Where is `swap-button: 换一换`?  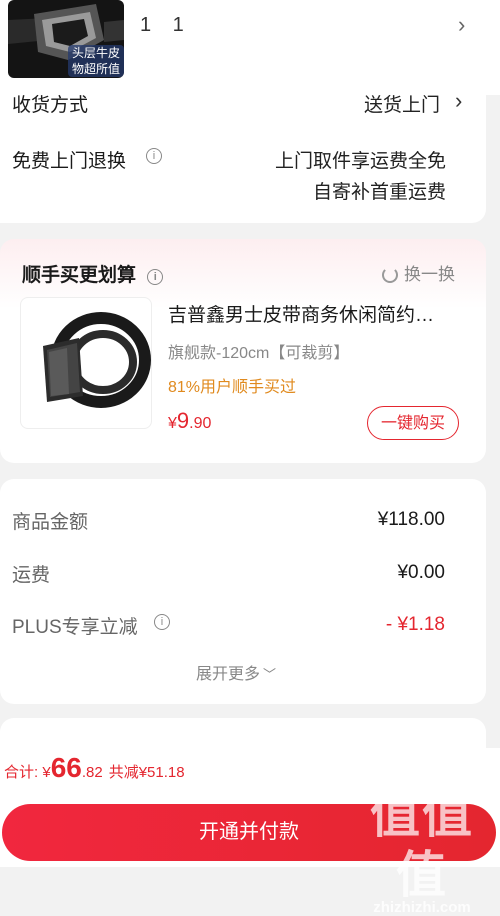
swap-button: 换一换 is located at coordinates (418, 272).